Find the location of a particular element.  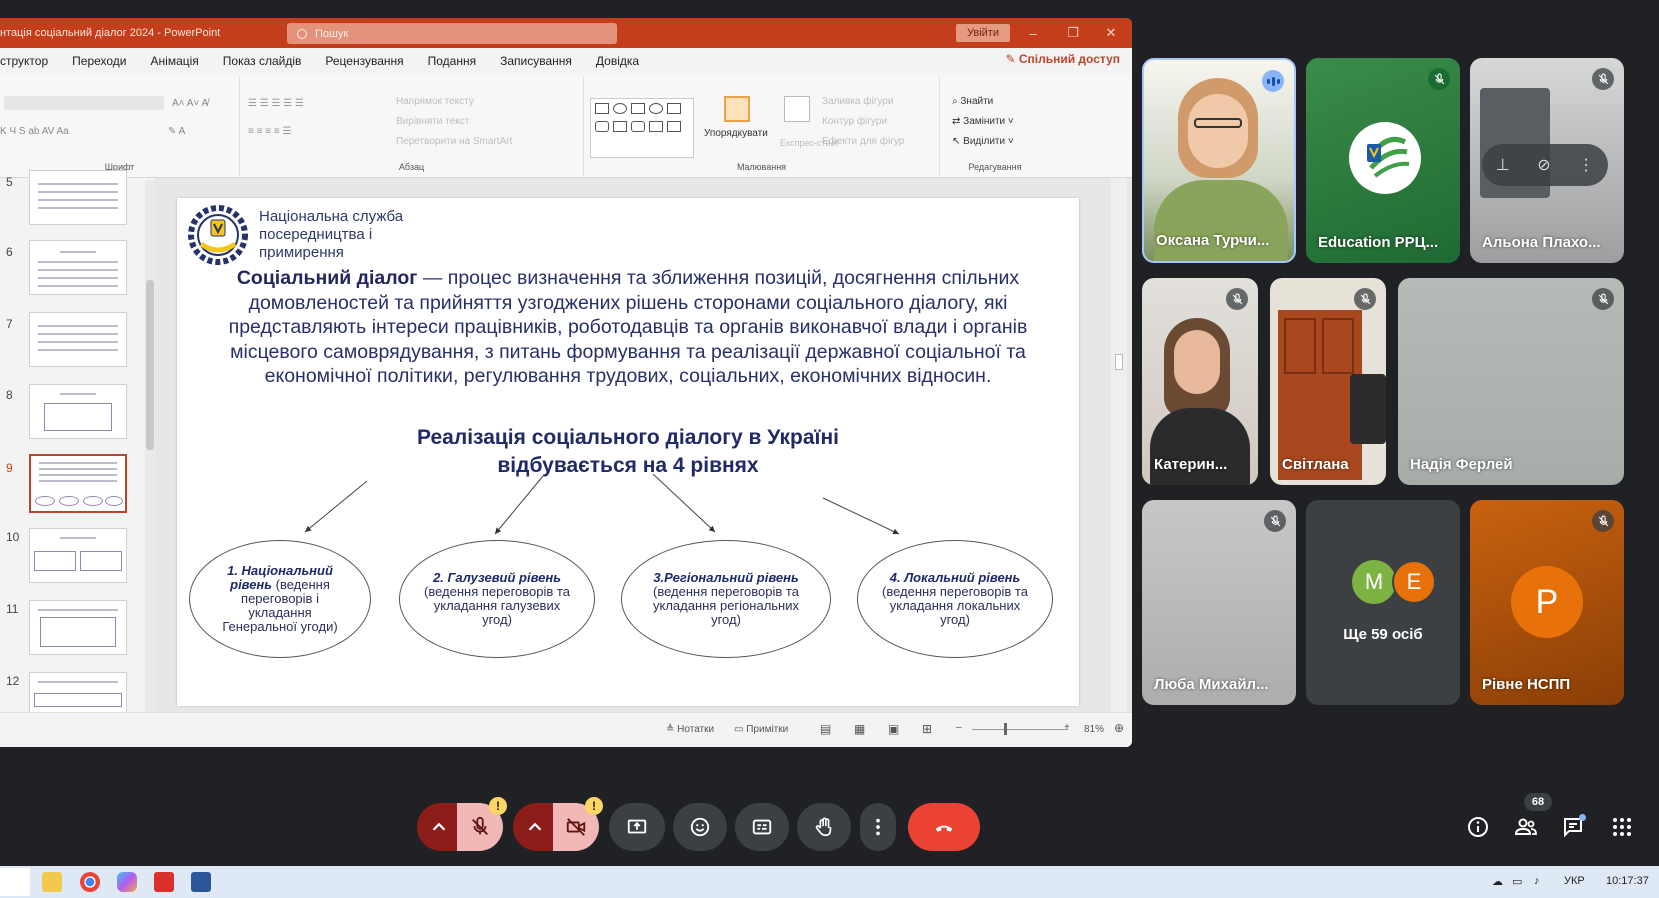

font-name-box is located at coordinates (84, 103).